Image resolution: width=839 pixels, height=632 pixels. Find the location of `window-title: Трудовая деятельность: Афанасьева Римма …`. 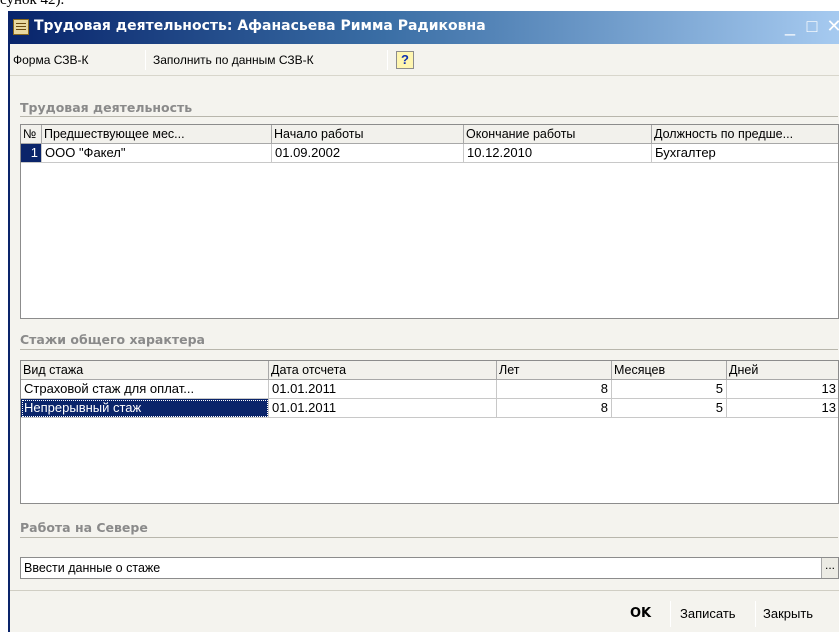

window-title: Трудовая деятельность: Афанасьева Римма … is located at coordinates (260, 26).